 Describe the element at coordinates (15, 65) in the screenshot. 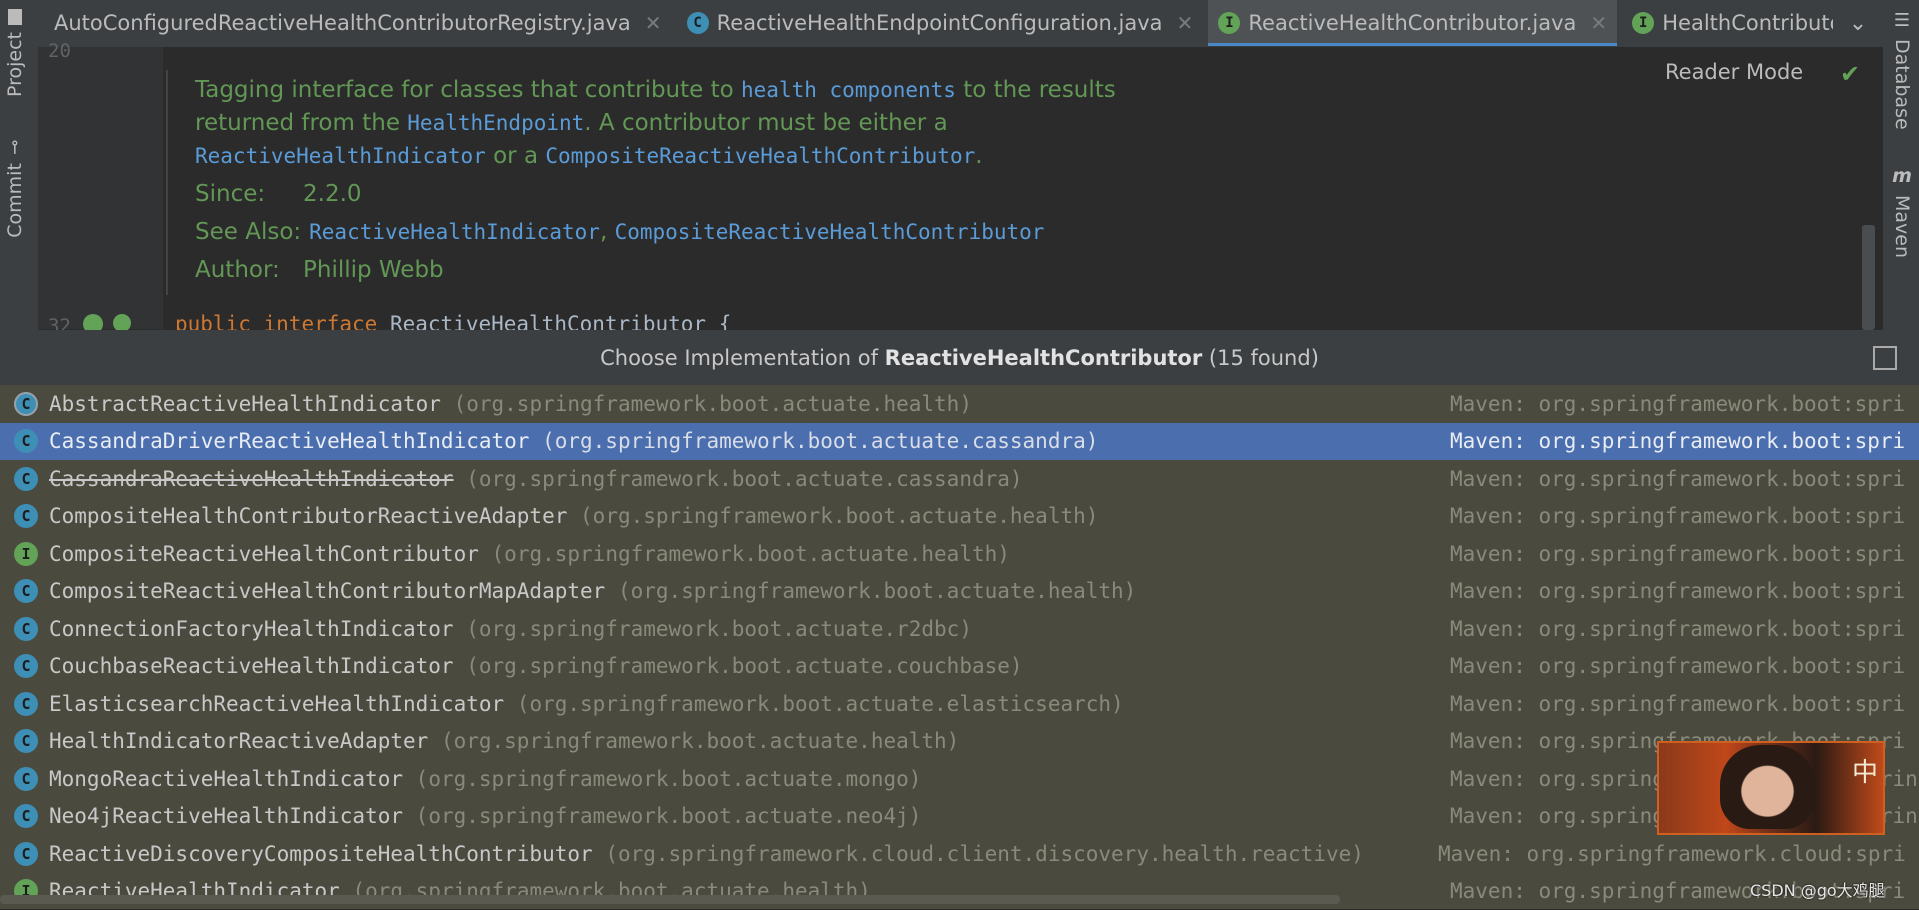

I see `project-label: Project` at that location.